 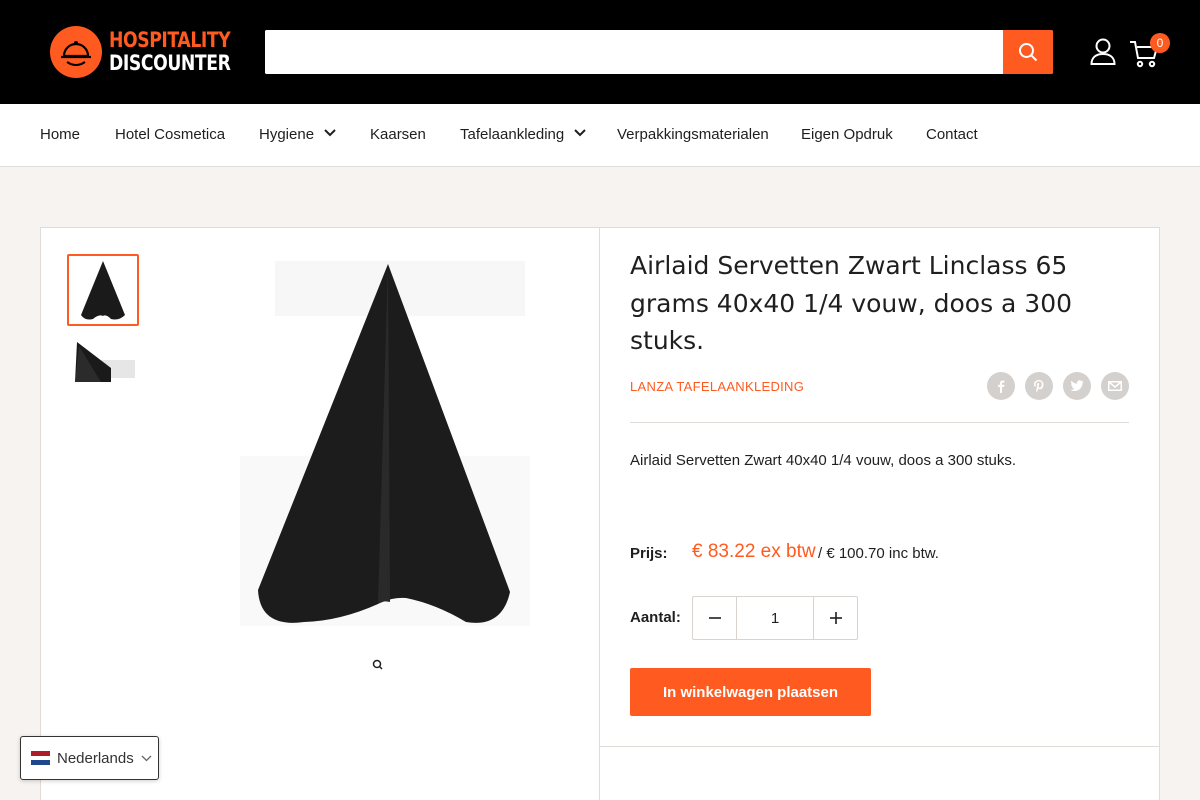 I want to click on top-header: HOSPITALITY DISCOUNTER 0, so click(x=600, y=52).